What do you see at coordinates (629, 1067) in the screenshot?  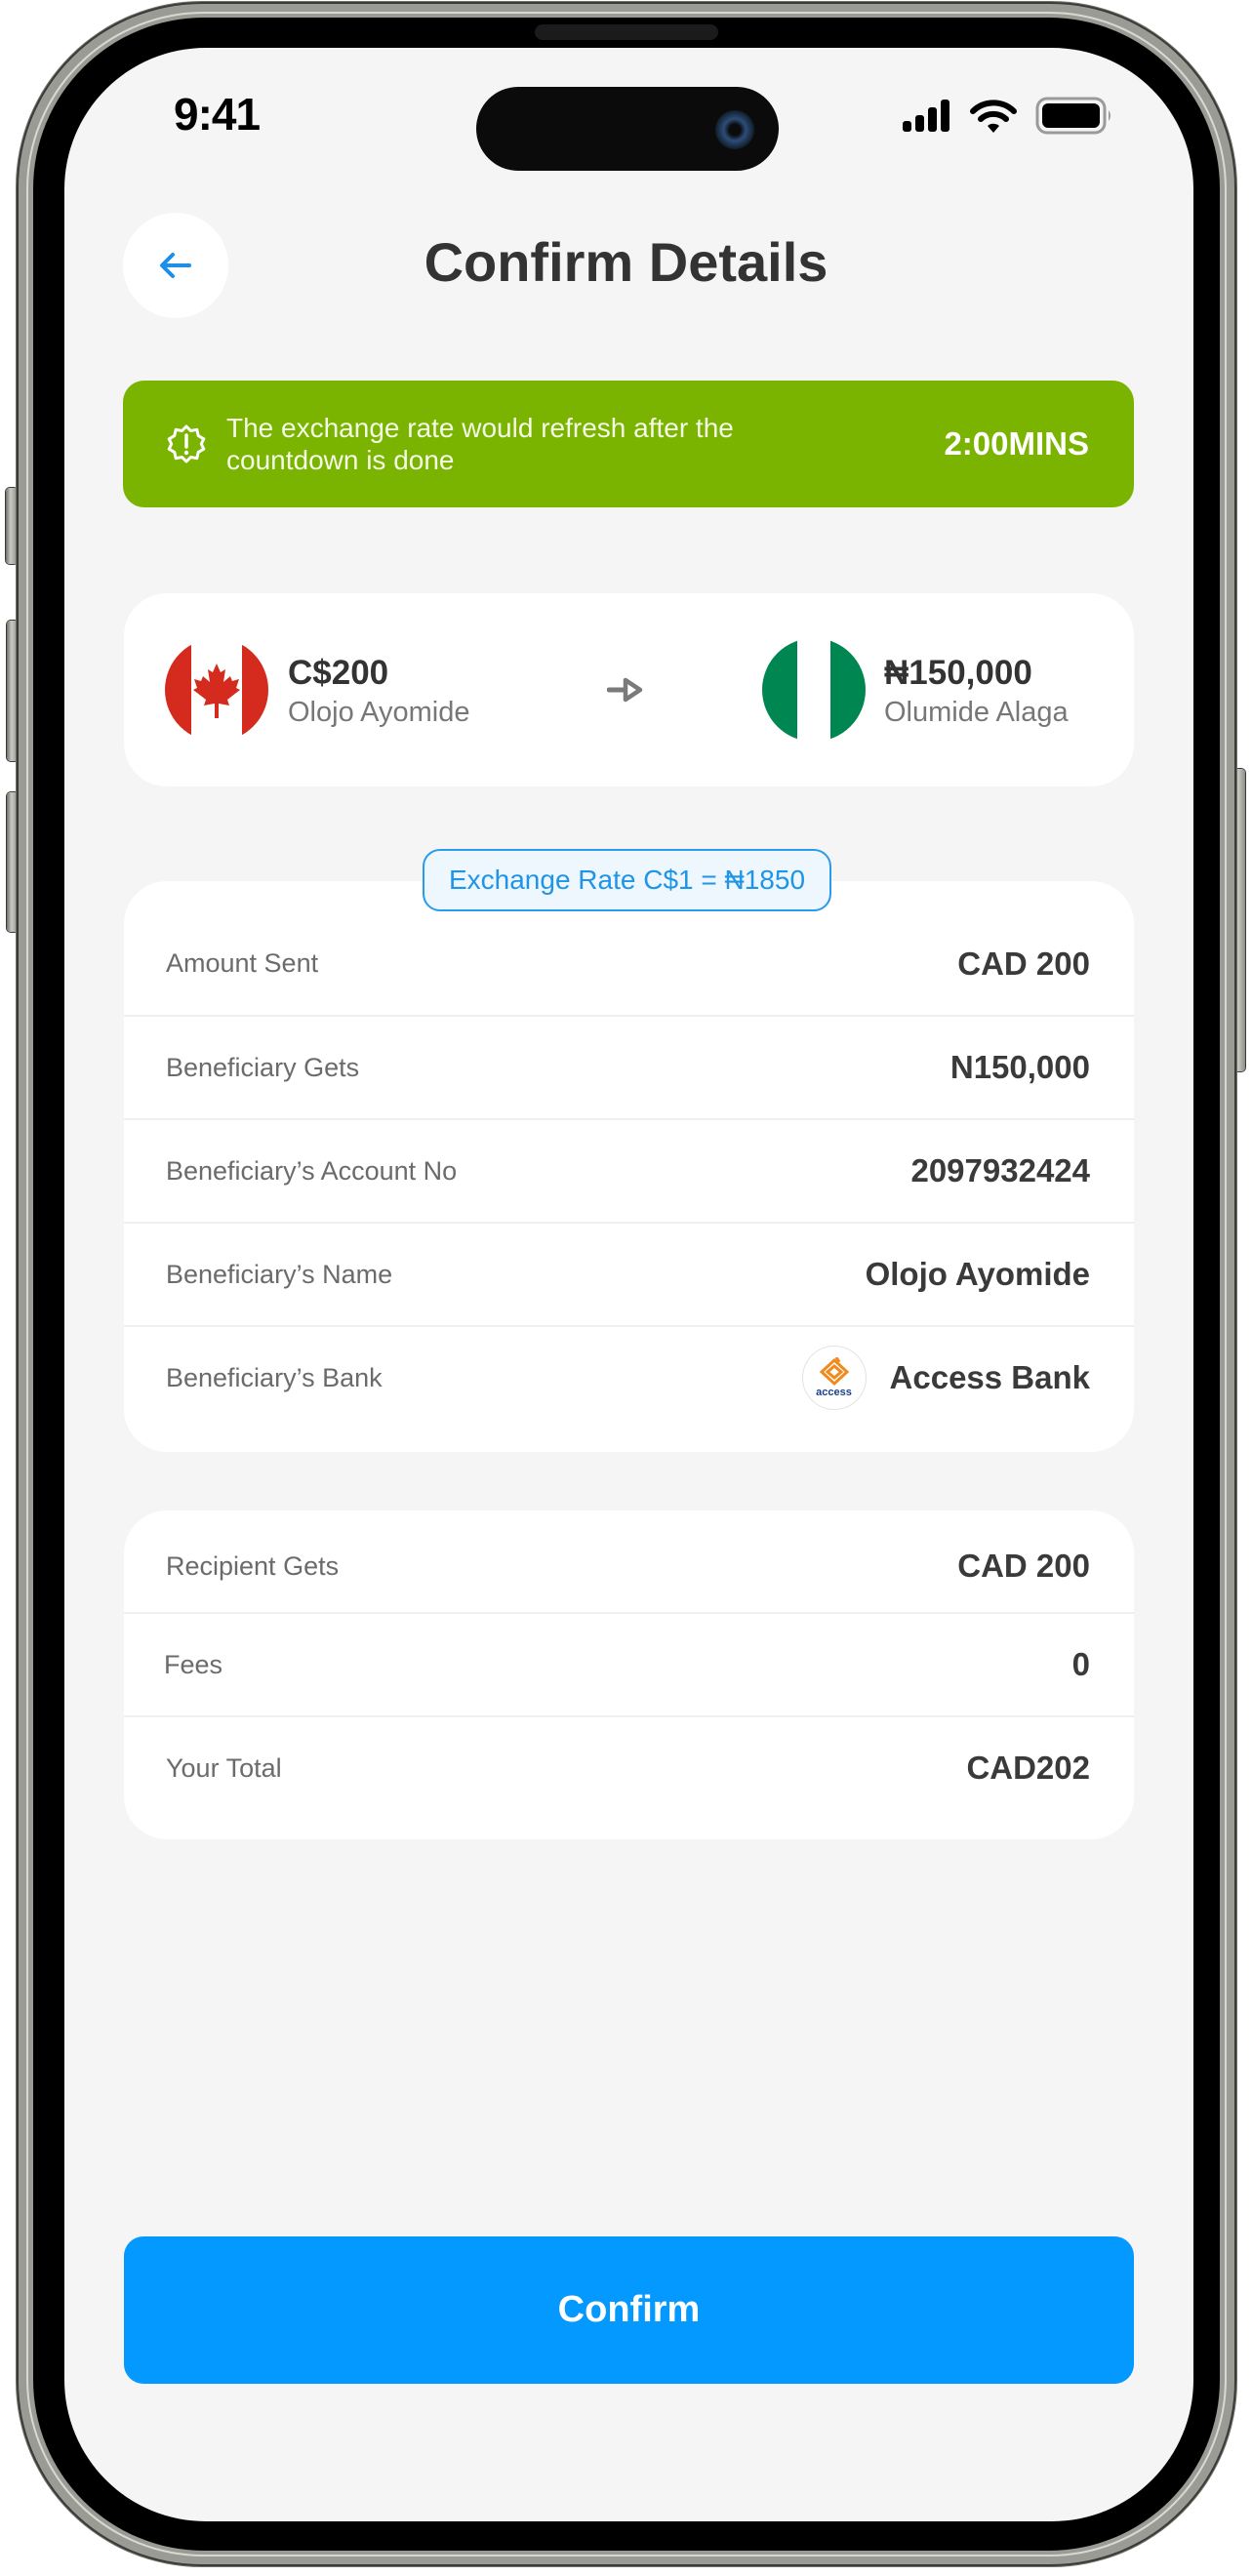 I see `detail-row-beneficiary-gets: Beneficiary Gets N150,000` at bounding box center [629, 1067].